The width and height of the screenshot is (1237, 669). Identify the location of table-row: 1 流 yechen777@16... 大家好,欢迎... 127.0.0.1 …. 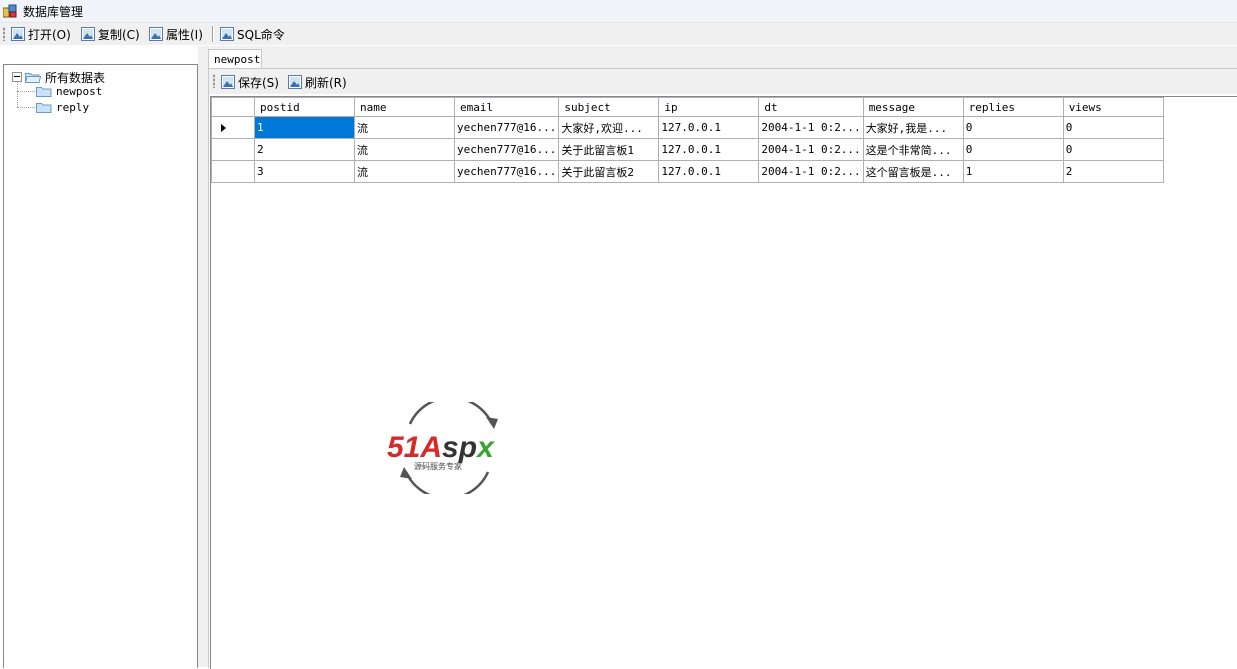
(687, 127).